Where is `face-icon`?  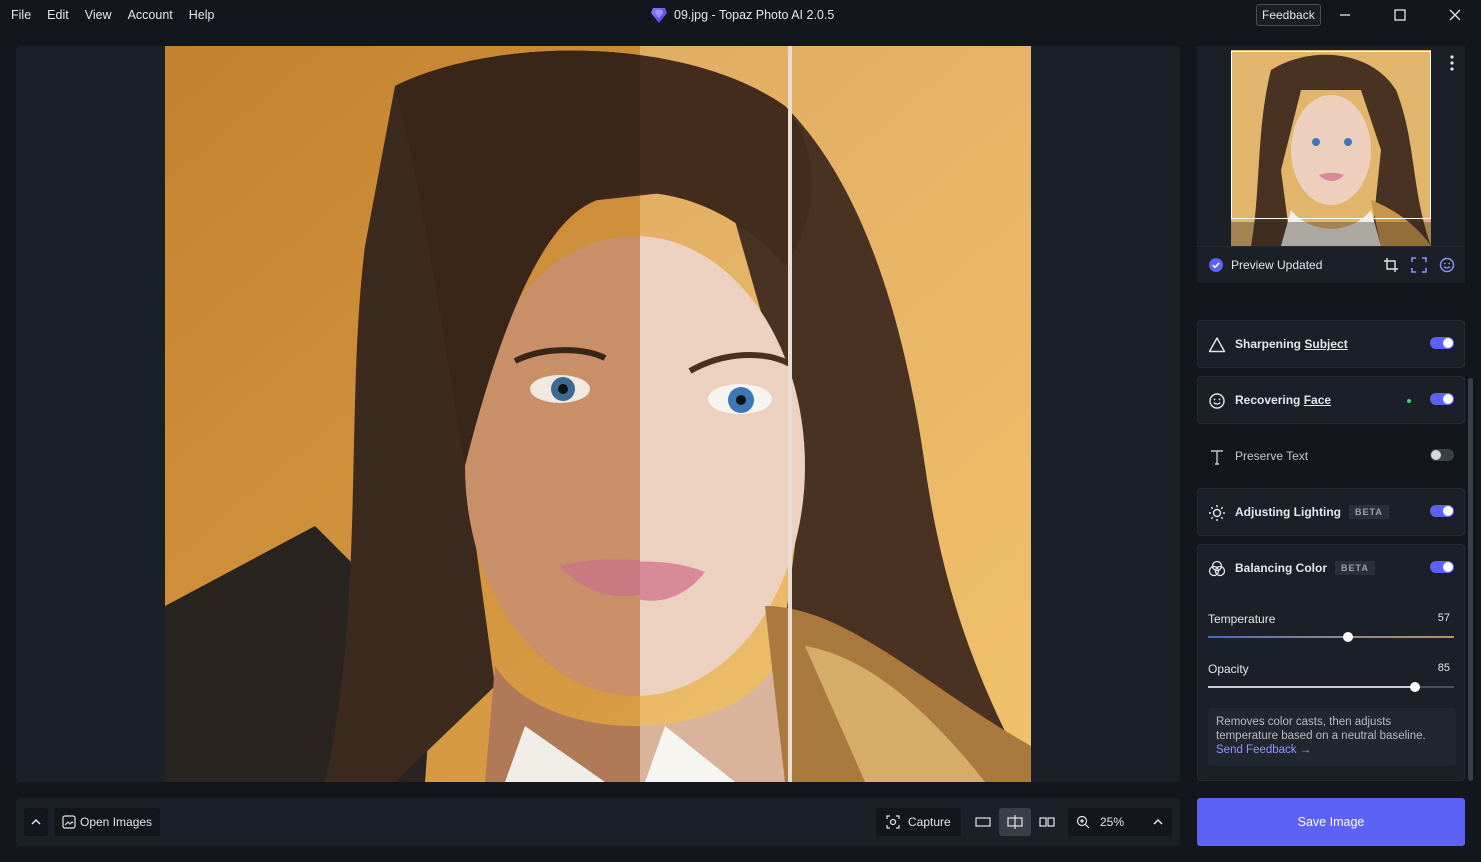 face-icon is located at coordinates (1217, 401).